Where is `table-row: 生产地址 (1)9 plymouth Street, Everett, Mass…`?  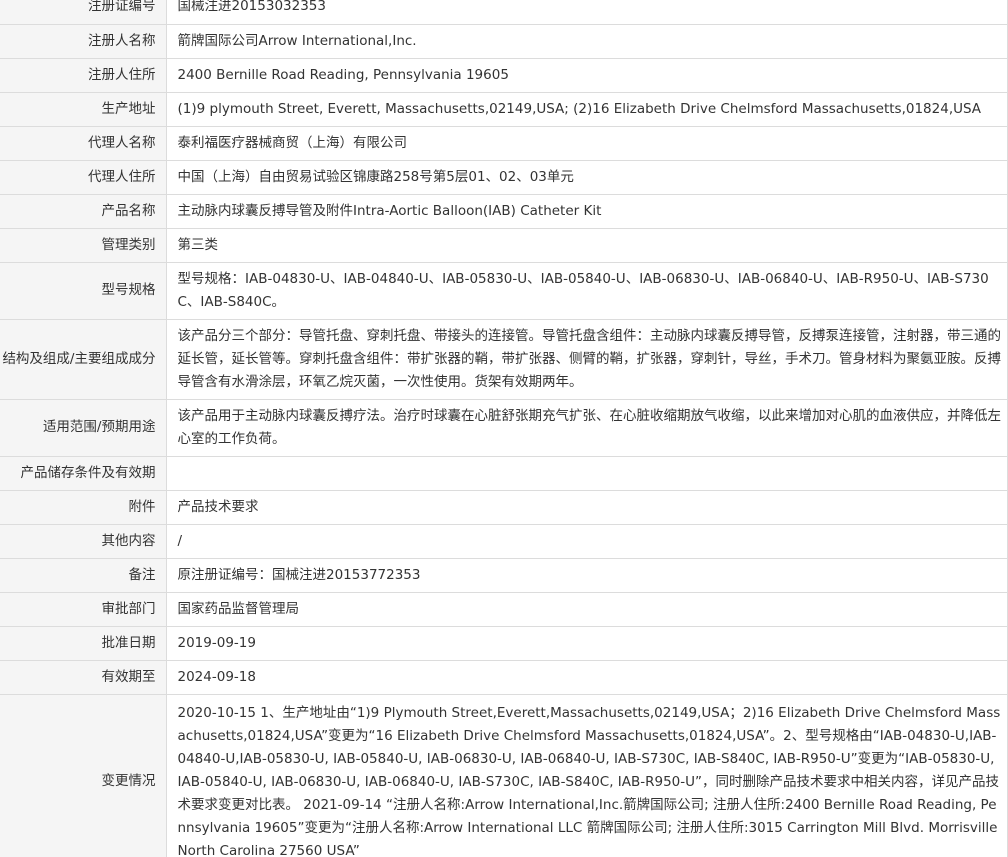
table-row: 生产地址 (1)9 plymouth Street, Everett, Mass… is located at coordinates (504, 109).